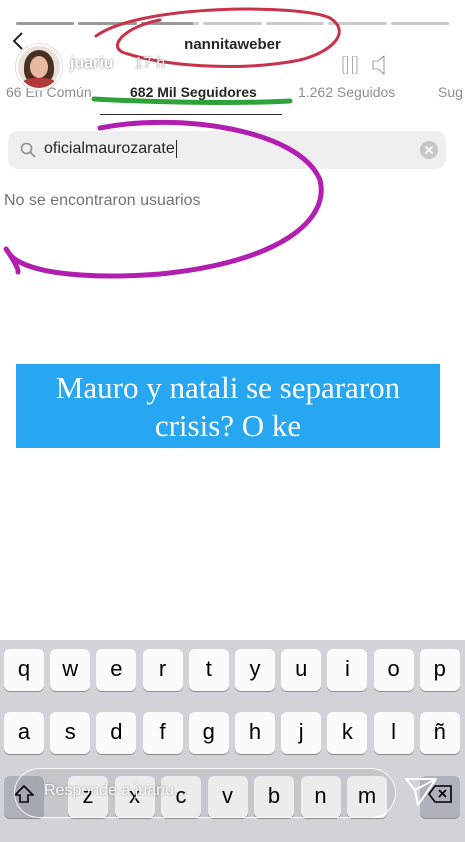 This screenshot has height=842, width=465. I want to click on story-progress, so click(232, 23).